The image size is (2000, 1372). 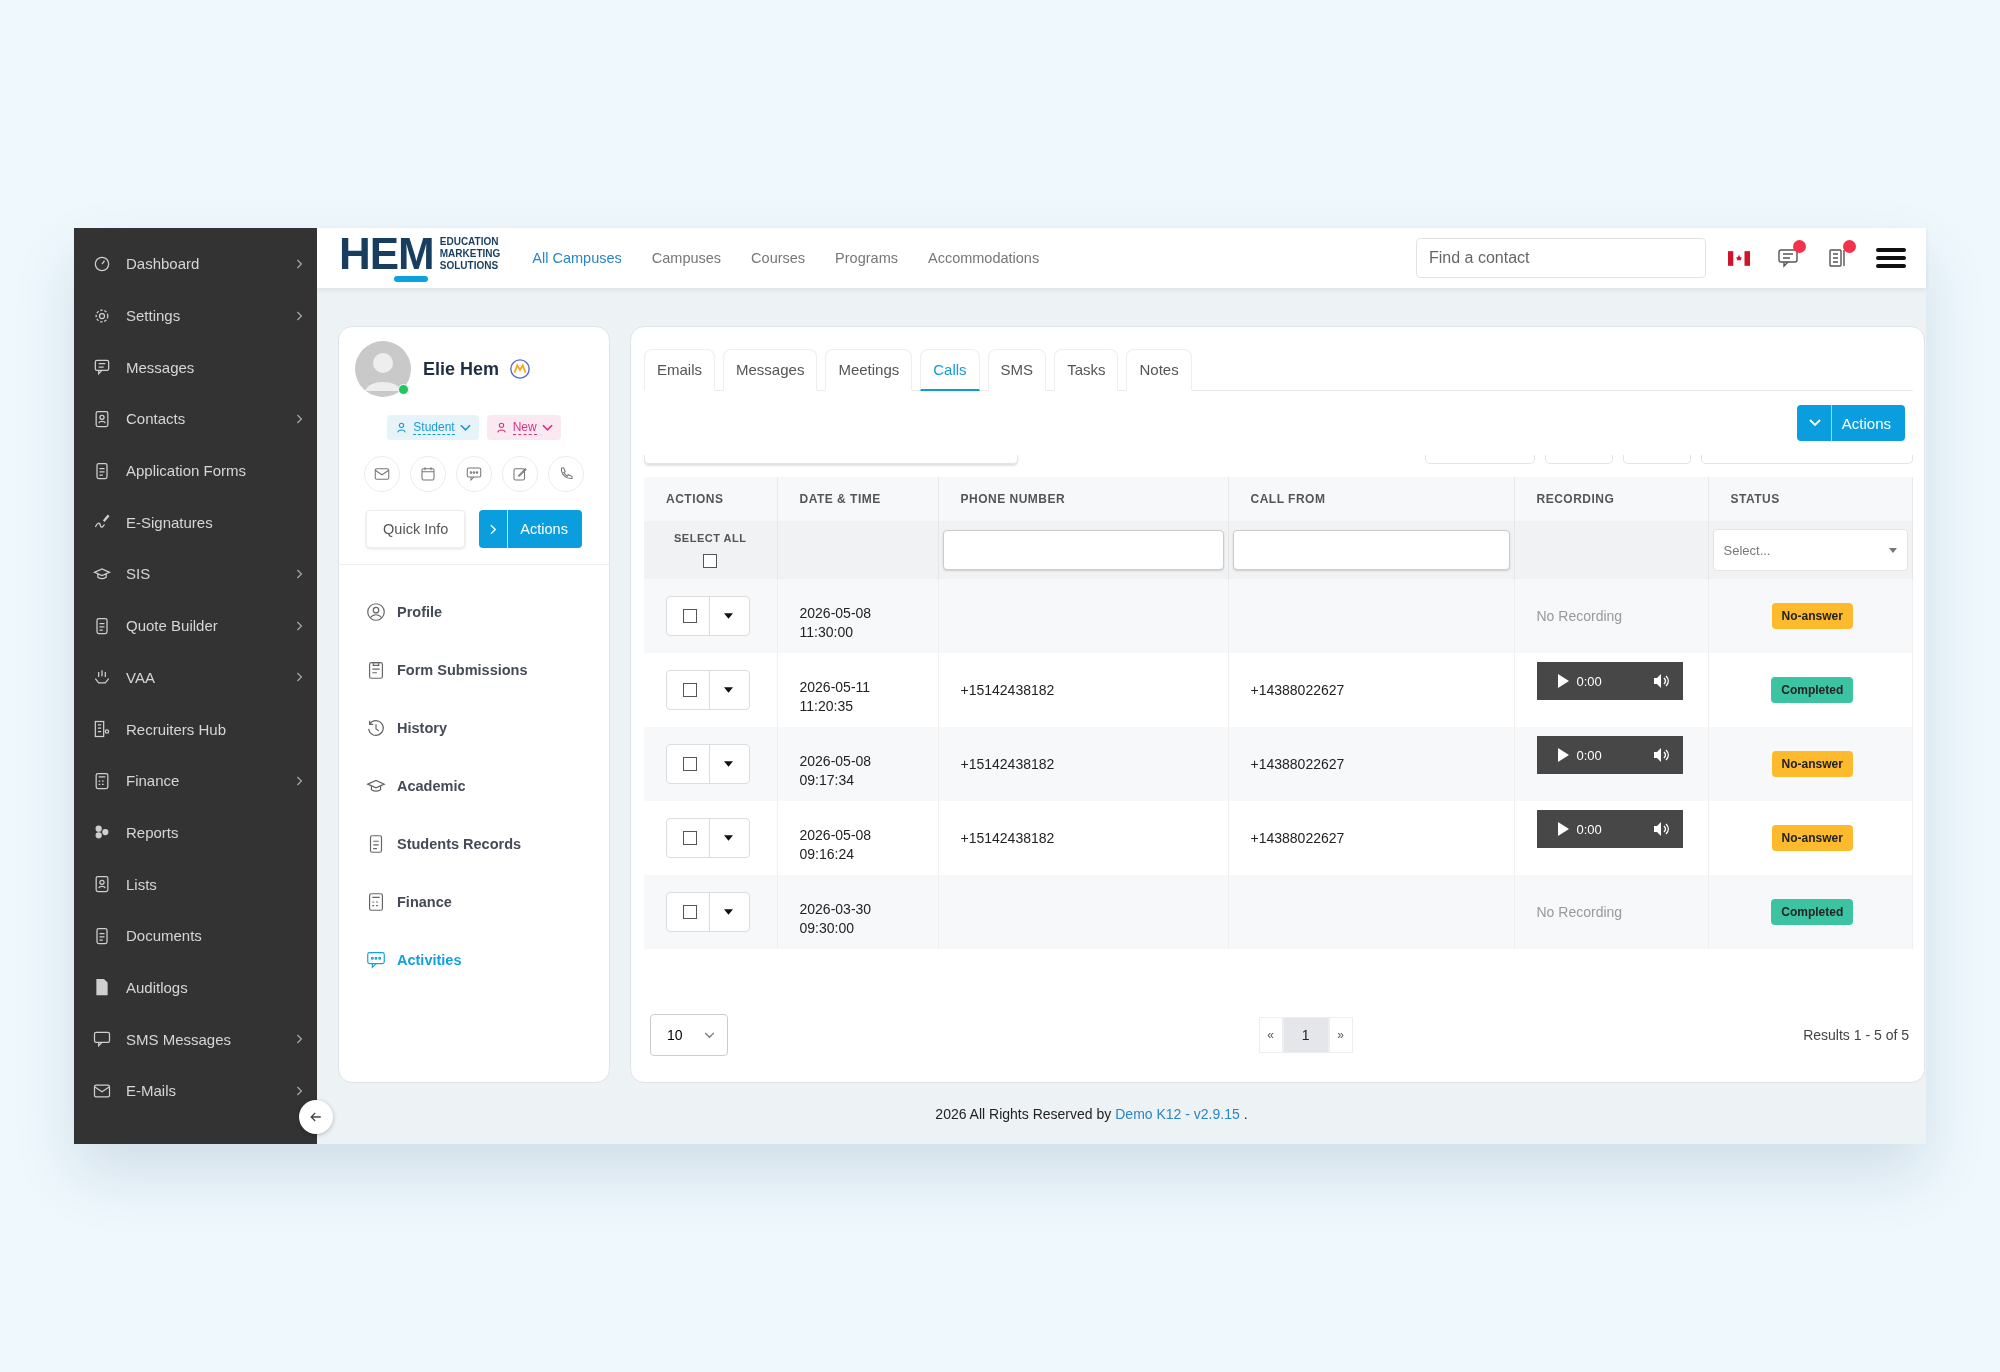 I want to click on tab: Meetings, so click(x=869, y=370).